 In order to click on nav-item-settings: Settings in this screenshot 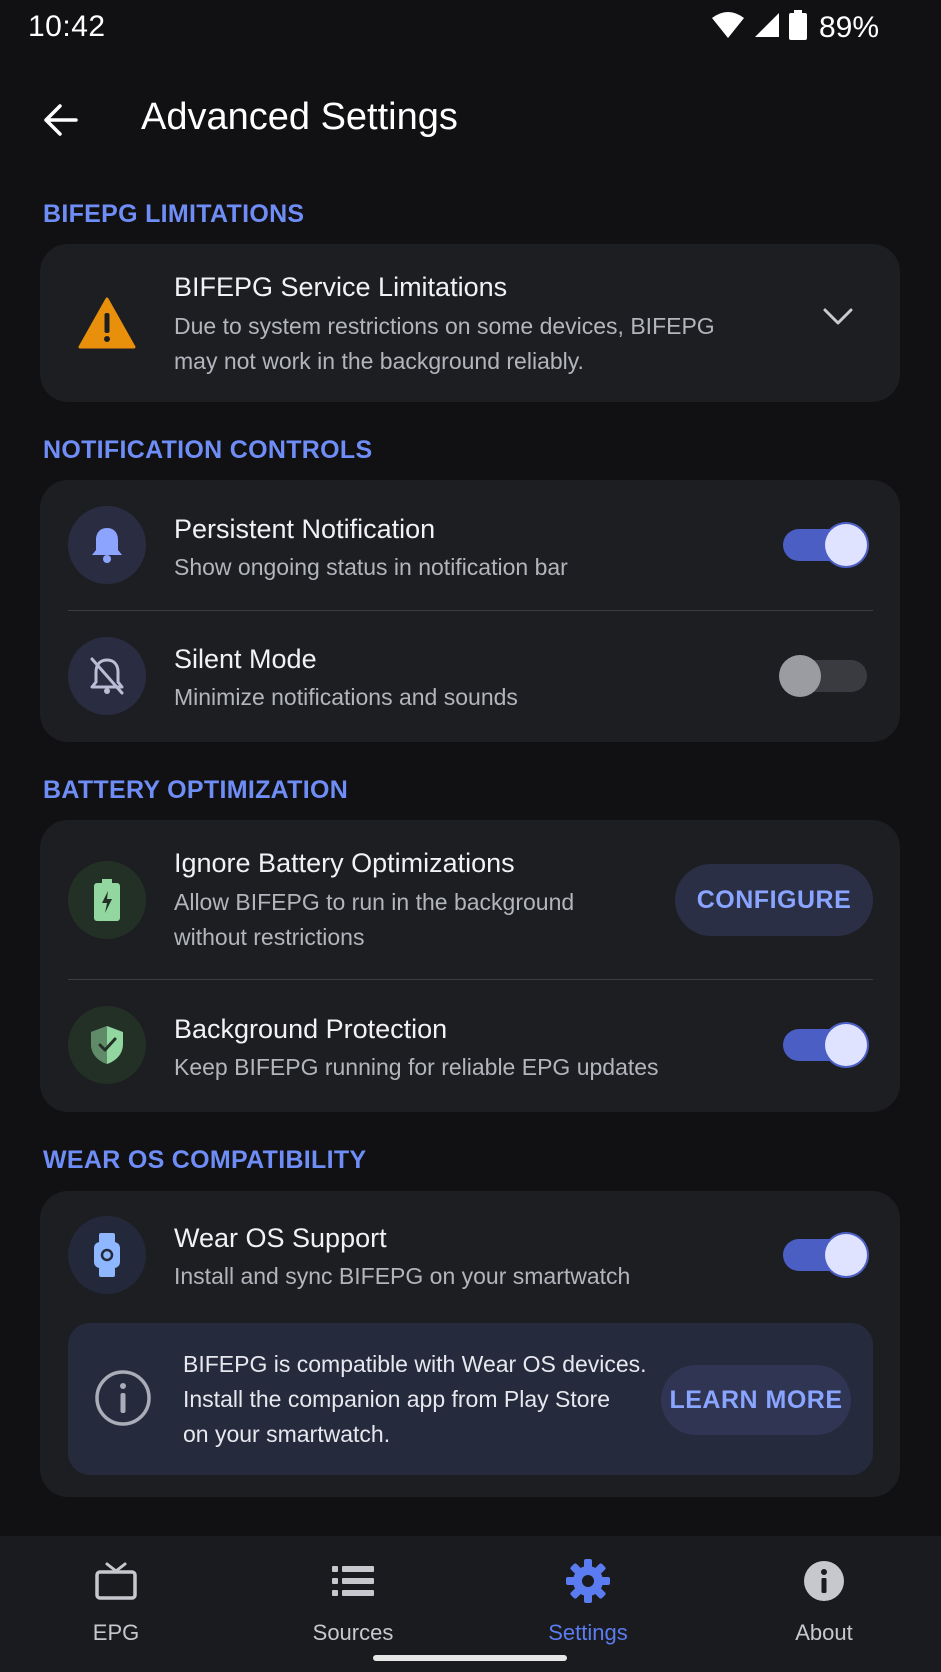, I will do `click(588, 1596)`.